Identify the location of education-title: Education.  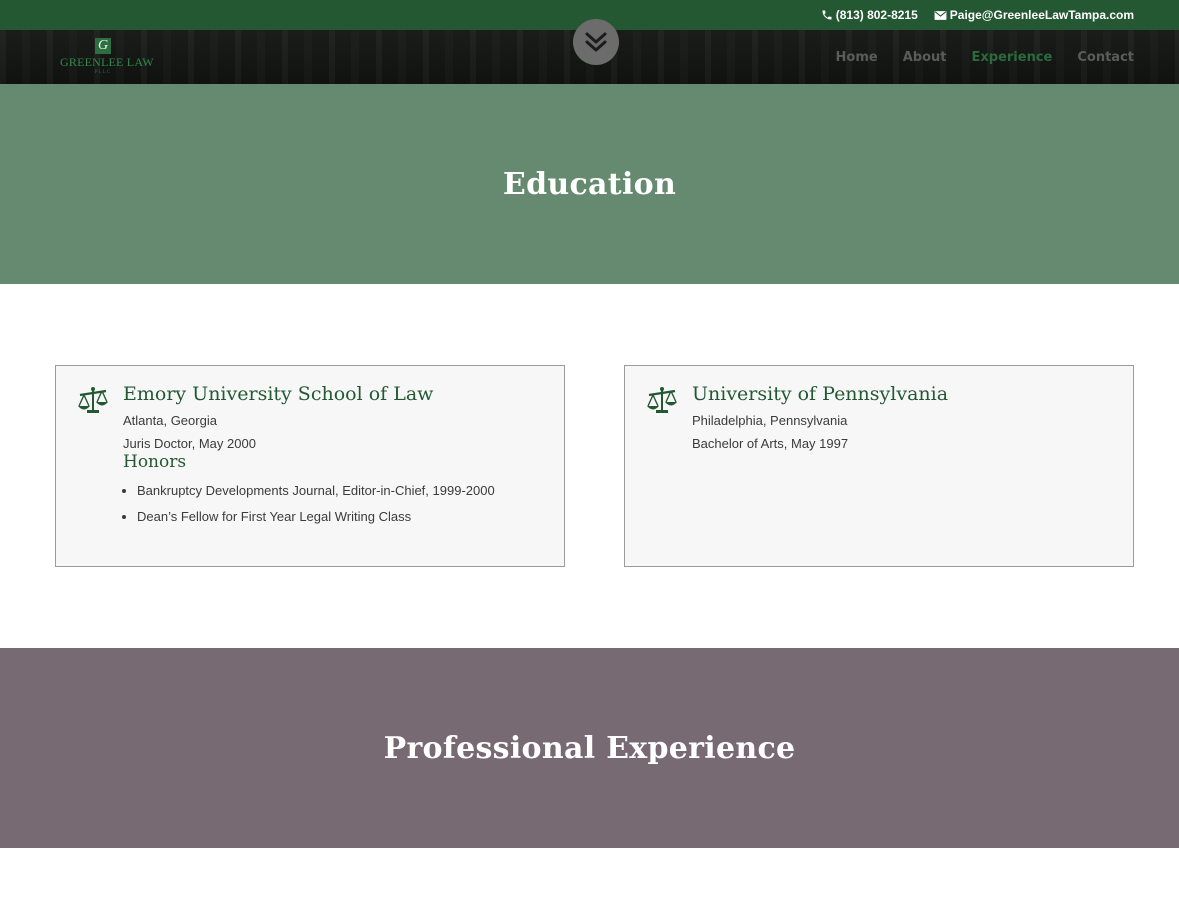
(589, 184).